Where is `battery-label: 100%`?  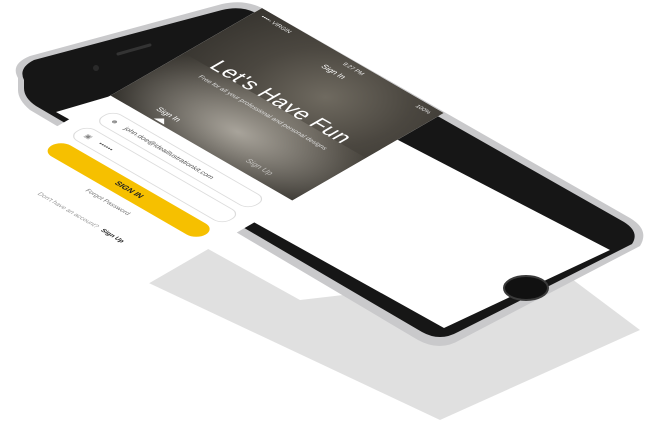
battery-label: 100% is located at coordinates (422, 109).